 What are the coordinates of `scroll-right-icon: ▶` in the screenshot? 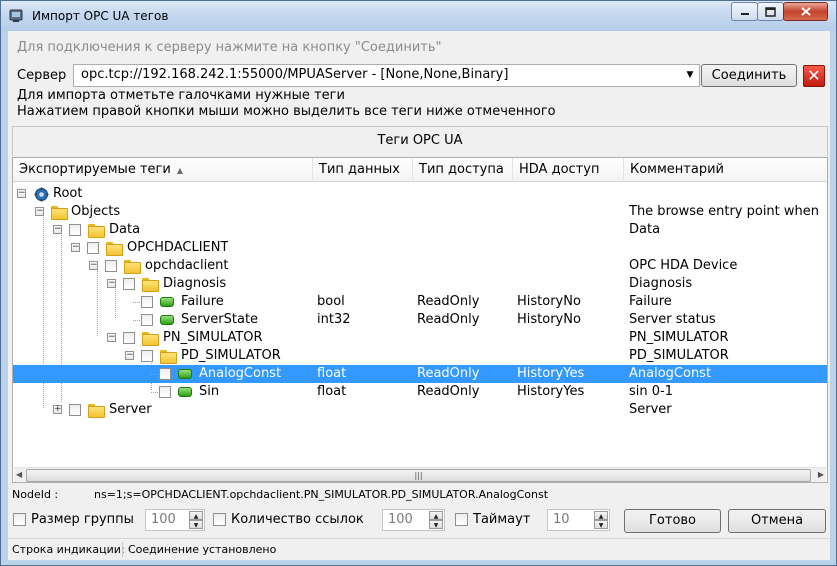 It's located at (821, 474).